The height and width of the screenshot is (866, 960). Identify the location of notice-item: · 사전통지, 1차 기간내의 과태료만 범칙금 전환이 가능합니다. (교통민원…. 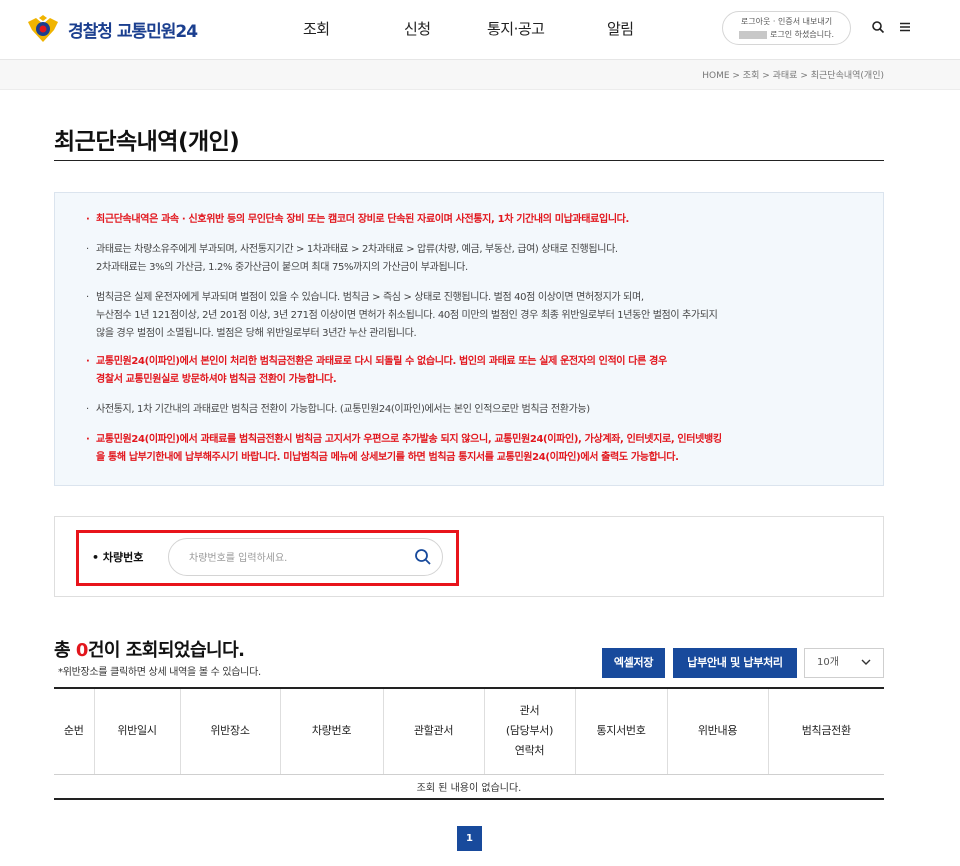
(338, 409).